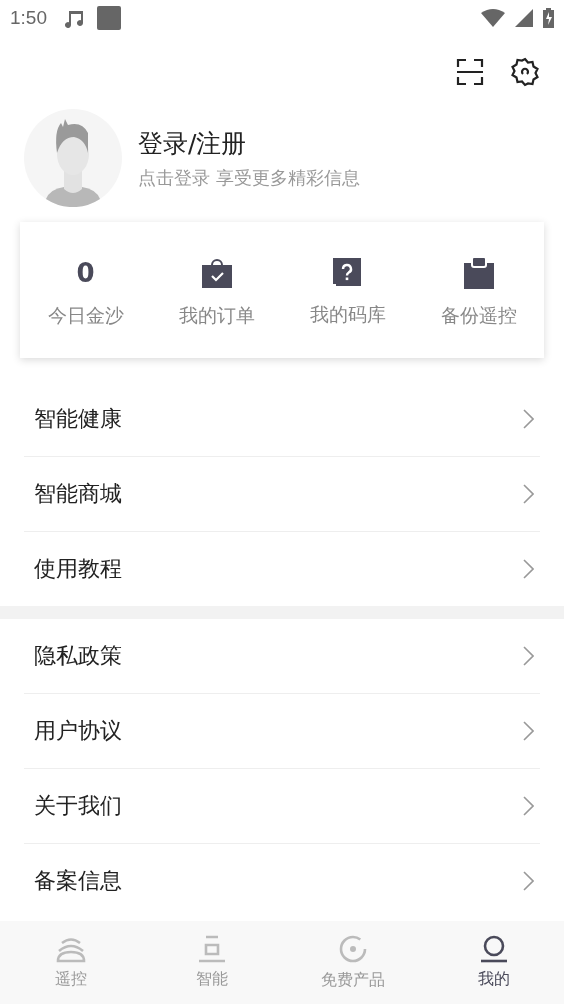 The image size is (564, 1004). I want to click on tab: 我的, so click(493, 962).